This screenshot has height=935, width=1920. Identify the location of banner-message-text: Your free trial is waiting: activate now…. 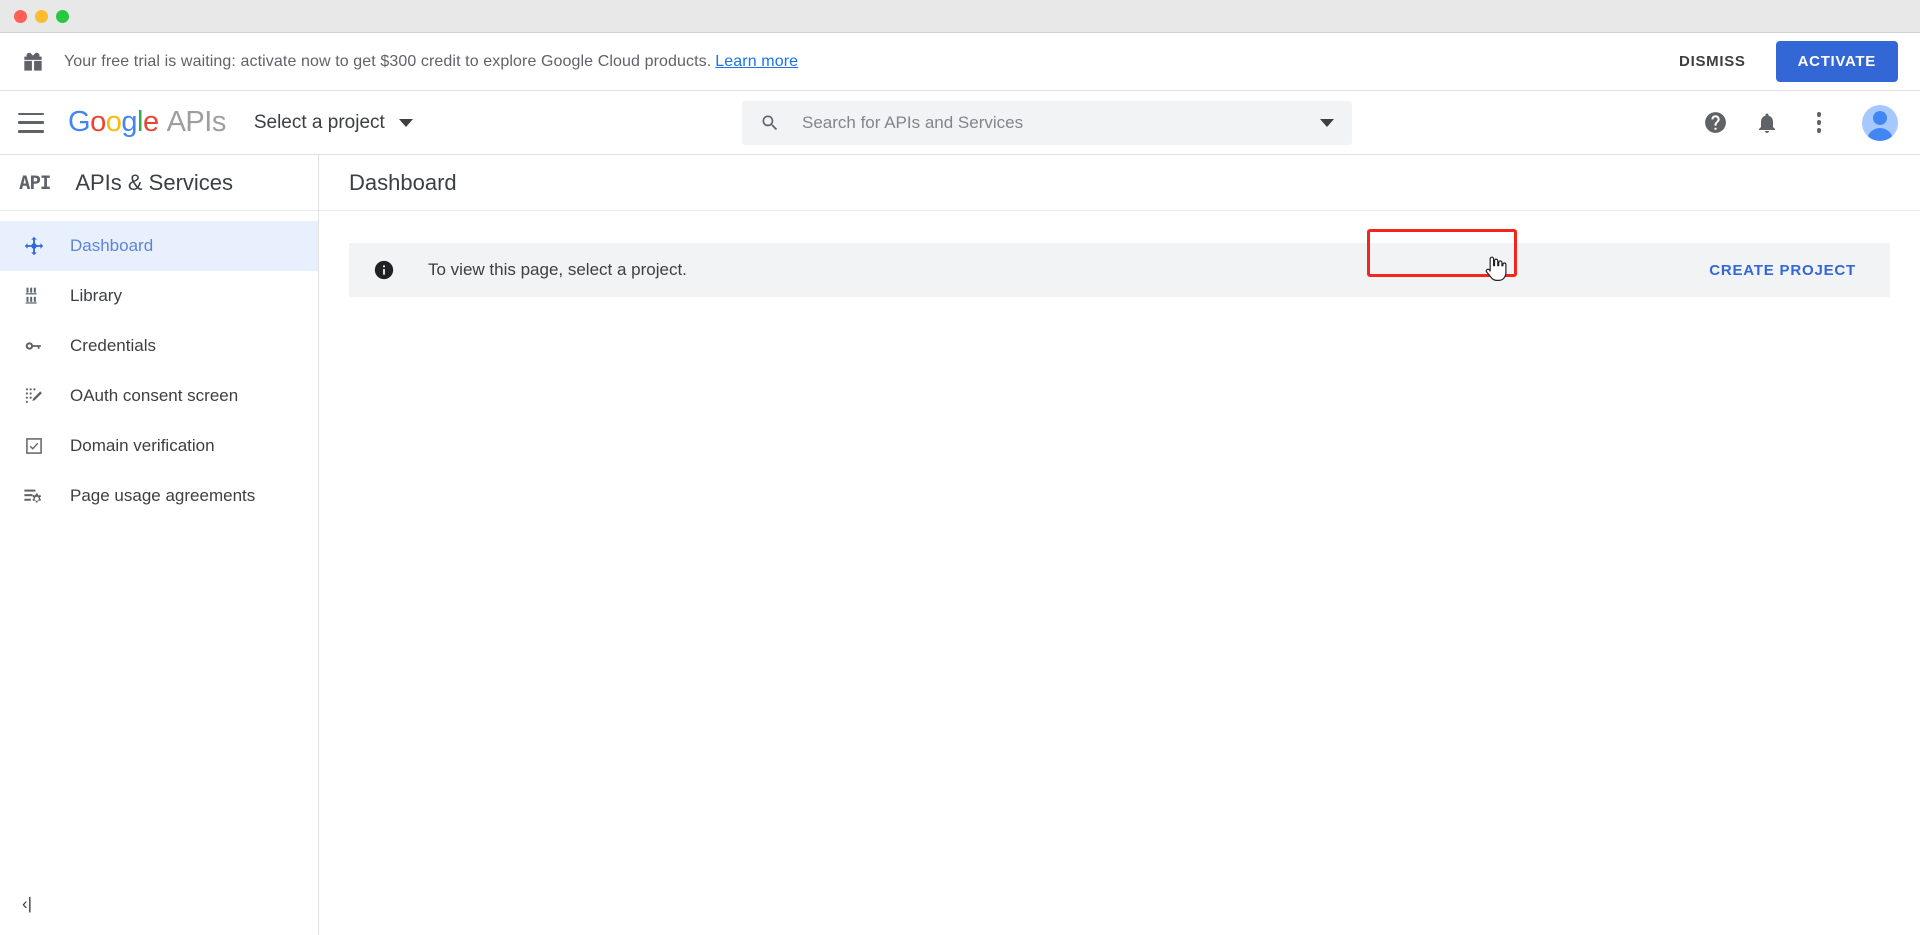
(388, 61).